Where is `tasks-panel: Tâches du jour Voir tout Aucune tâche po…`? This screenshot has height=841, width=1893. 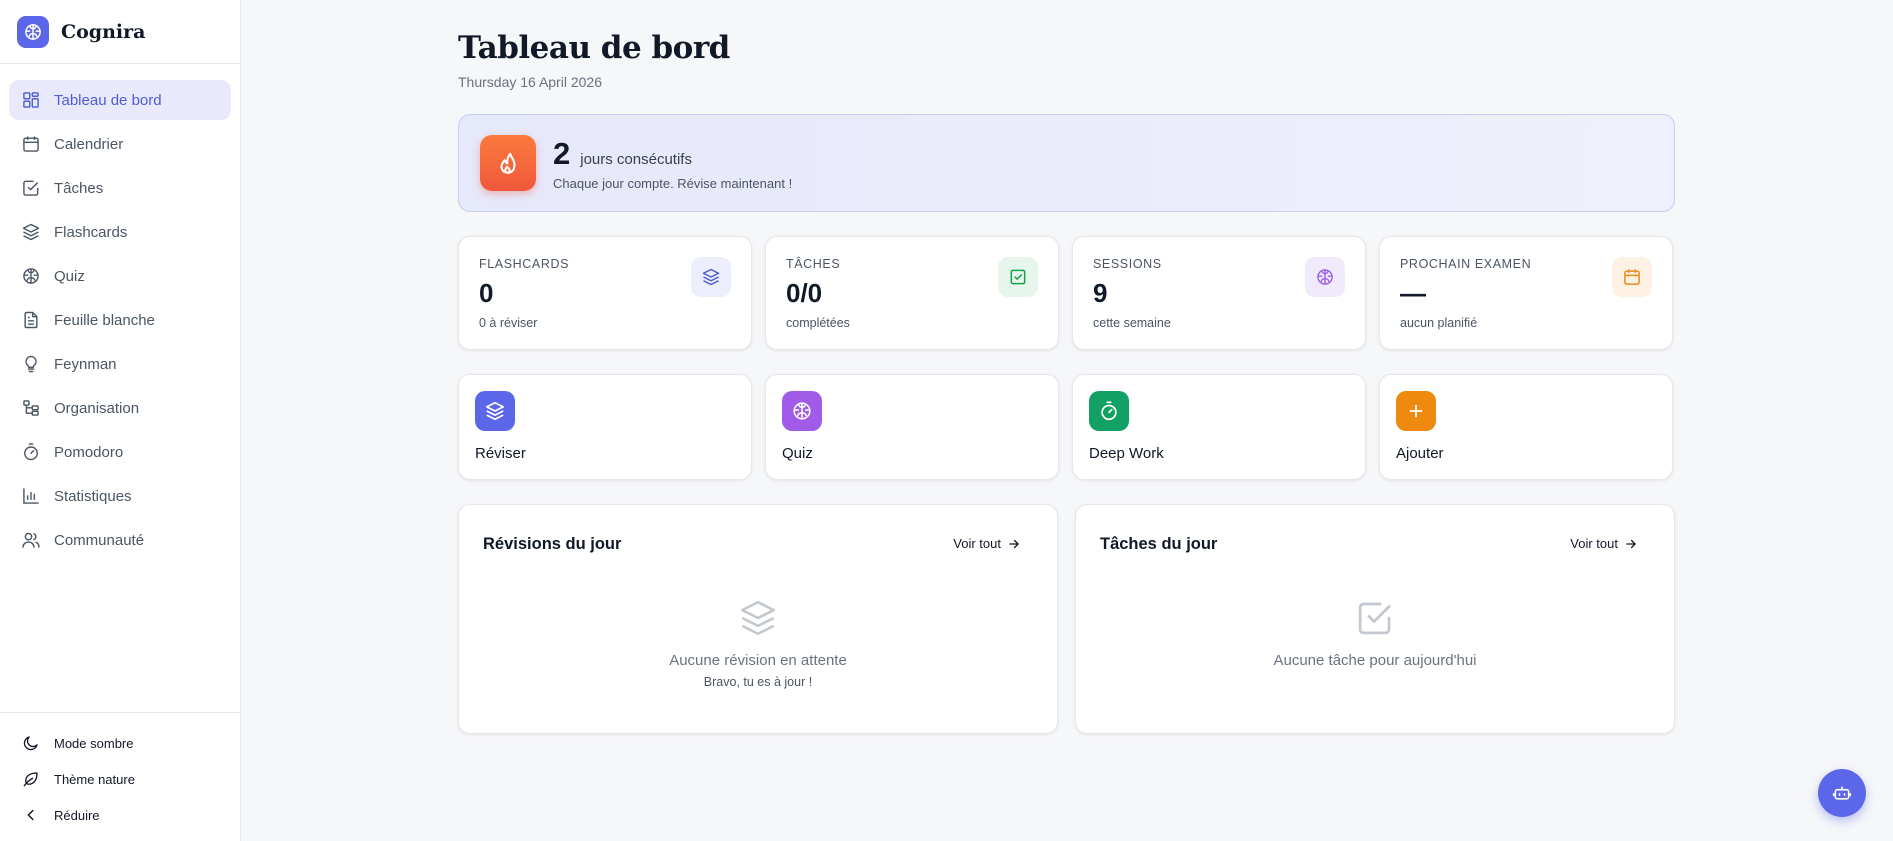 tasks-panel: Tâches du jour Voir tout Aucune tâche po… is located at coordinates (1375, 619).